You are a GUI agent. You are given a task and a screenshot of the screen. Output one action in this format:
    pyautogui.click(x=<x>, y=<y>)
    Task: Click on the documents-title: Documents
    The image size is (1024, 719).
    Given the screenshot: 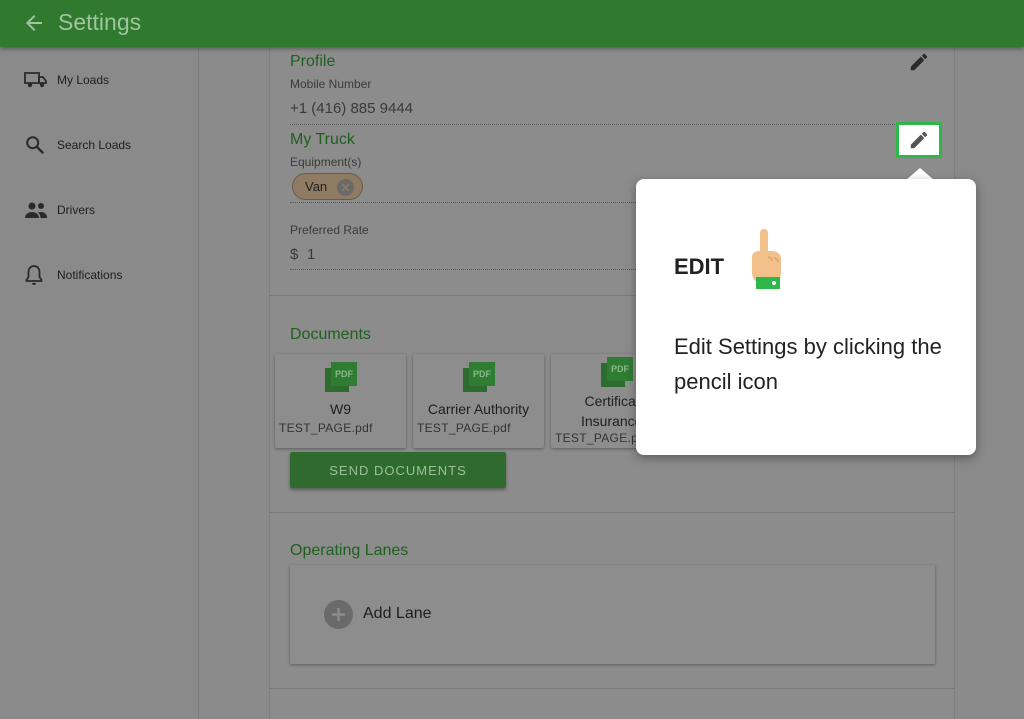 What is the action you would take?
    pyautogui.click(x=330, y=334)
    